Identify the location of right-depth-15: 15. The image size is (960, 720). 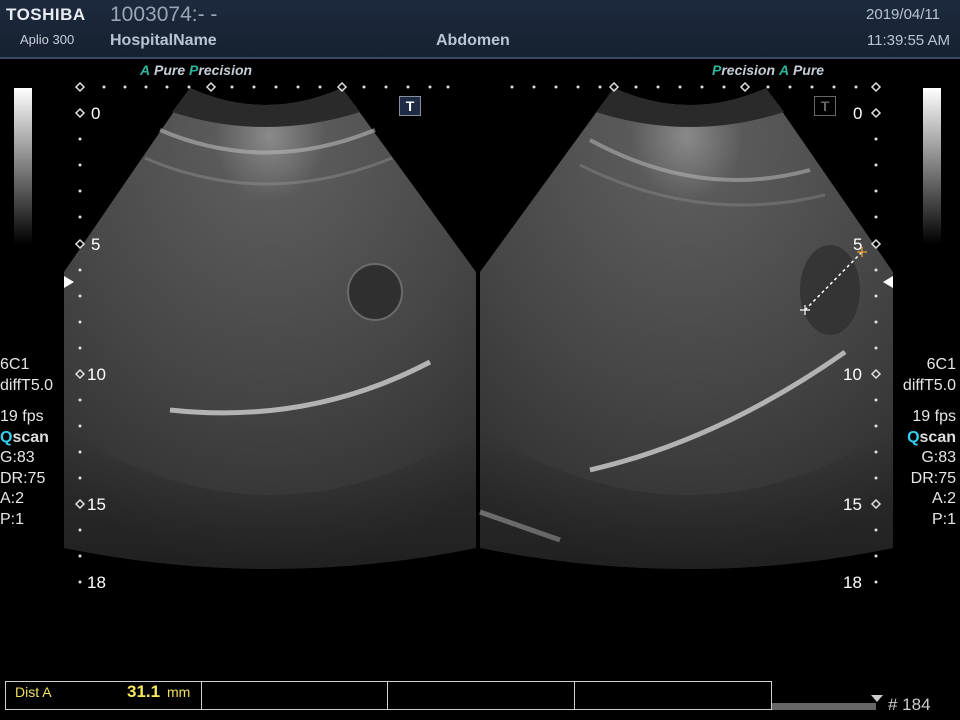
(852, 504).